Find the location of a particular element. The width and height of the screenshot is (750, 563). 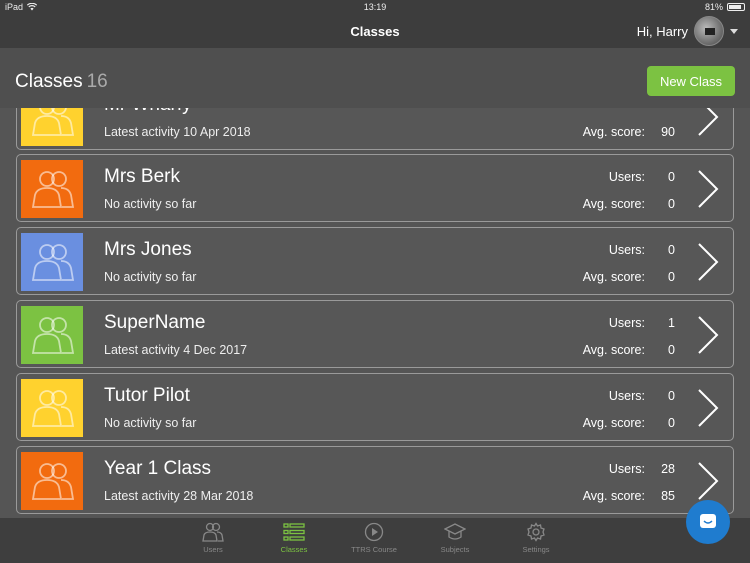

tab-users: Users is located at coordinates (213, 538).